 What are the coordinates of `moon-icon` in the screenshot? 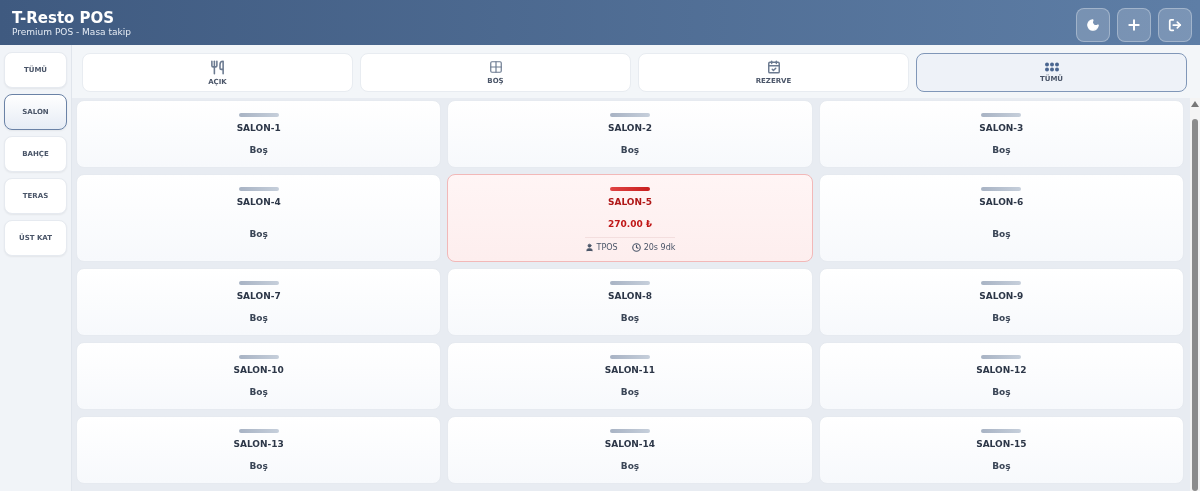 It's located at (1093, 24).